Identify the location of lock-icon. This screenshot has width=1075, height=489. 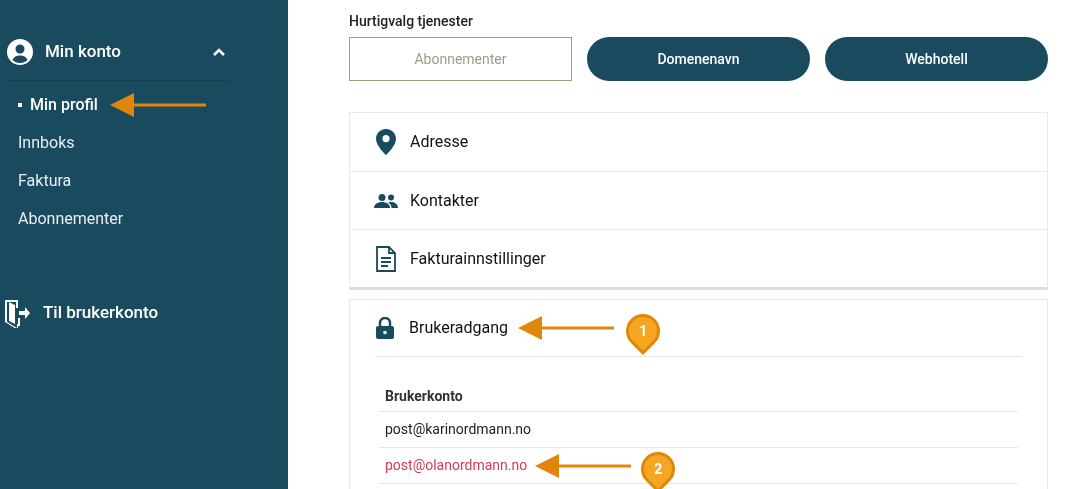
(385, 328).